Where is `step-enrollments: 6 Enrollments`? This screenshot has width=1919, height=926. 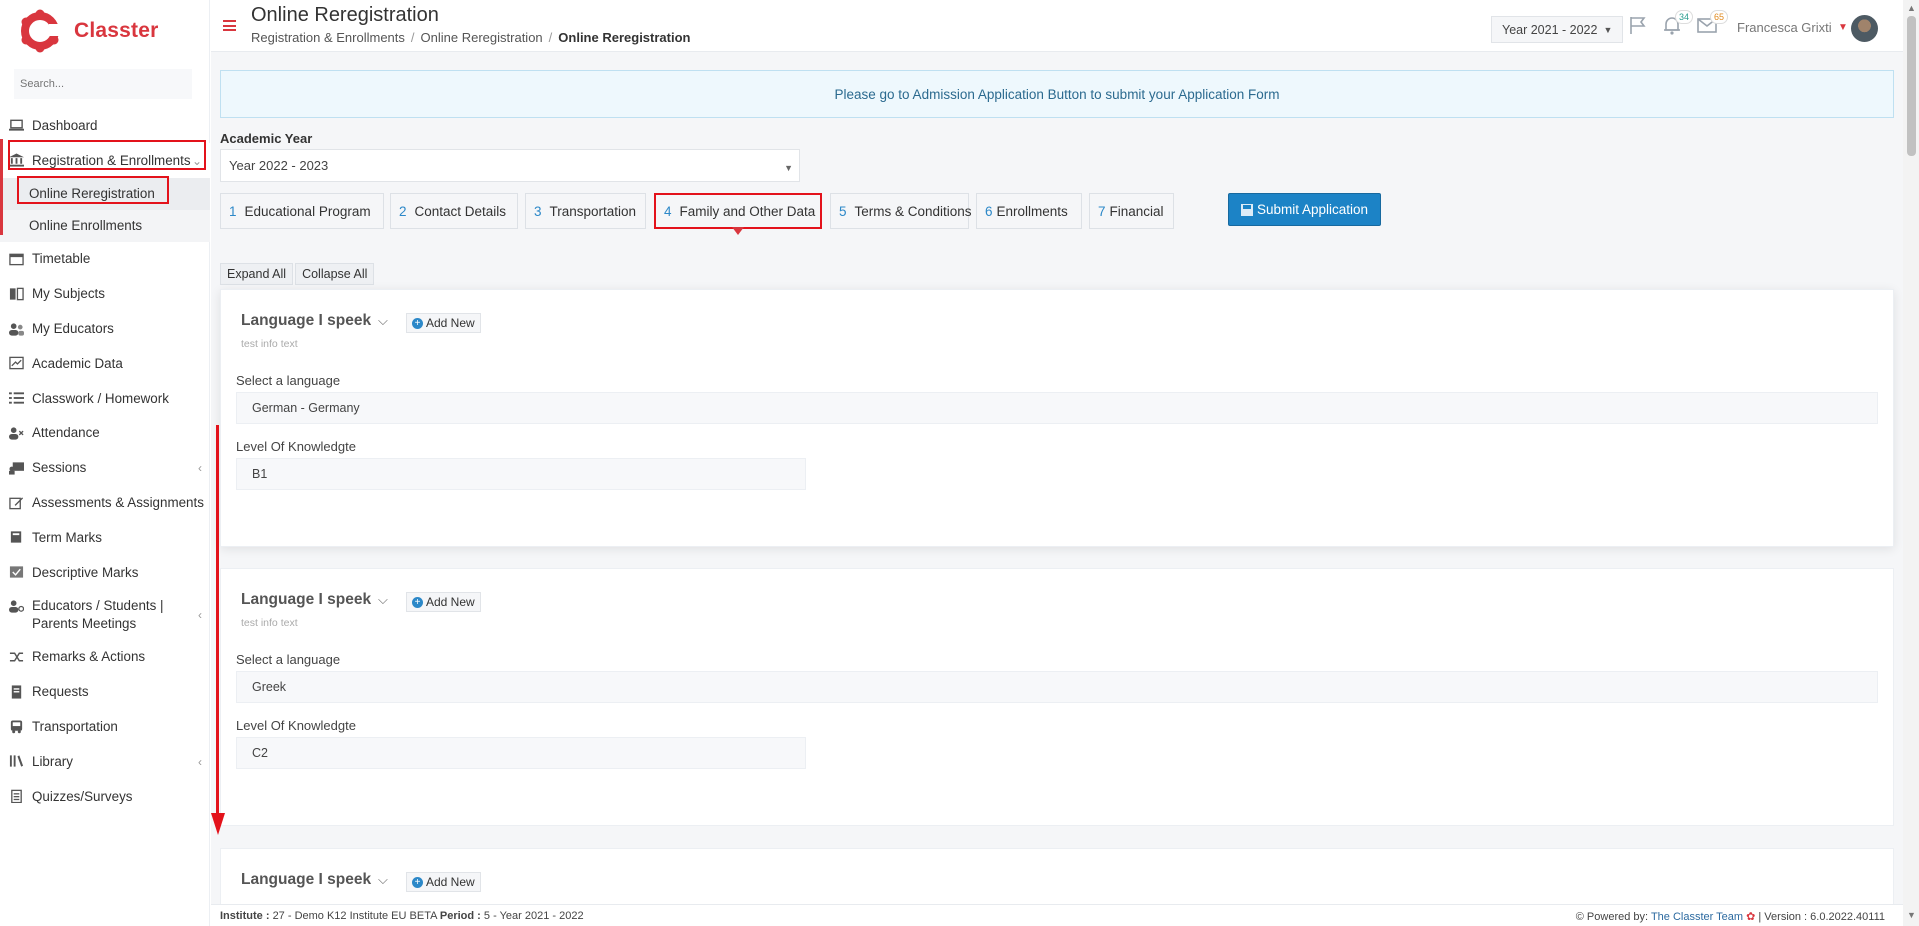
step-enrollments: 6 Enrollments is located at coordinates (1029, 211).